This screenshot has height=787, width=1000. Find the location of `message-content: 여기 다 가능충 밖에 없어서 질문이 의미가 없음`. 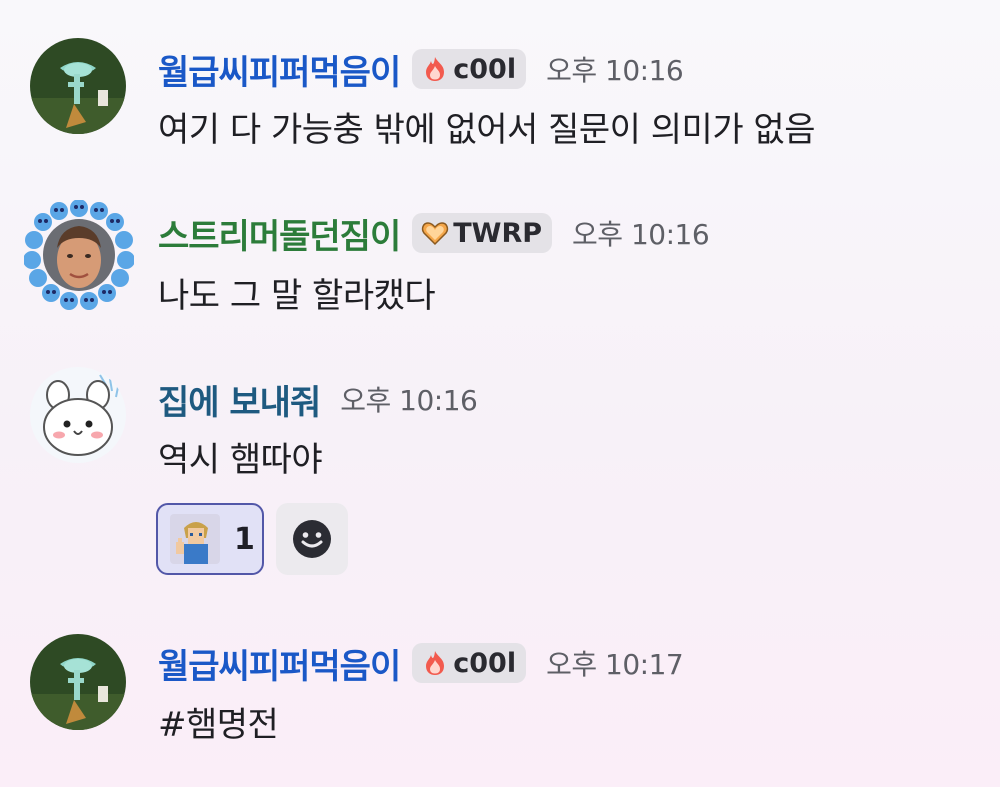

message-content: 여기 다 가능충 밖에 없어서 질문이 의미가 없음 is located at coordinates (486, 130).